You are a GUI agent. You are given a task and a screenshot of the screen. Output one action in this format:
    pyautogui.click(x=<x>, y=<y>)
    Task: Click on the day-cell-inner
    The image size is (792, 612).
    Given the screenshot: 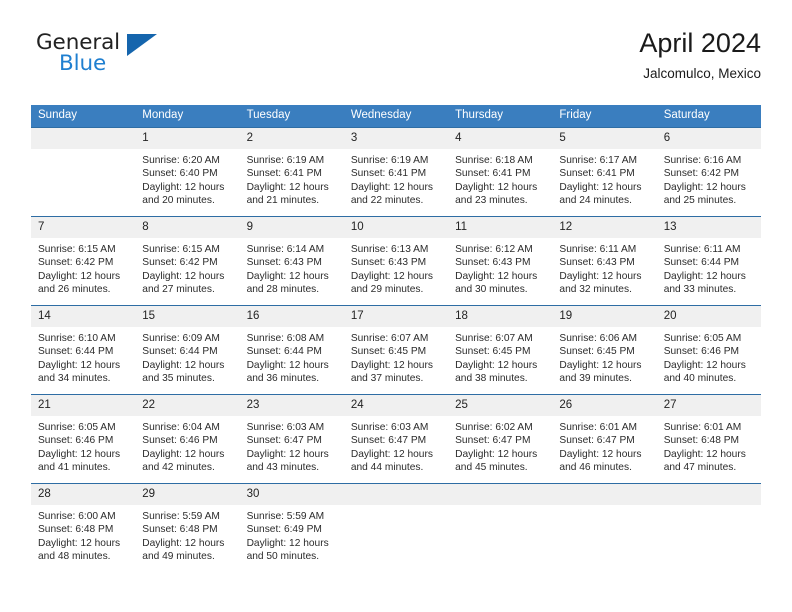 What is the action you would take?
    pyautogui.click(x=396, y=529)
    